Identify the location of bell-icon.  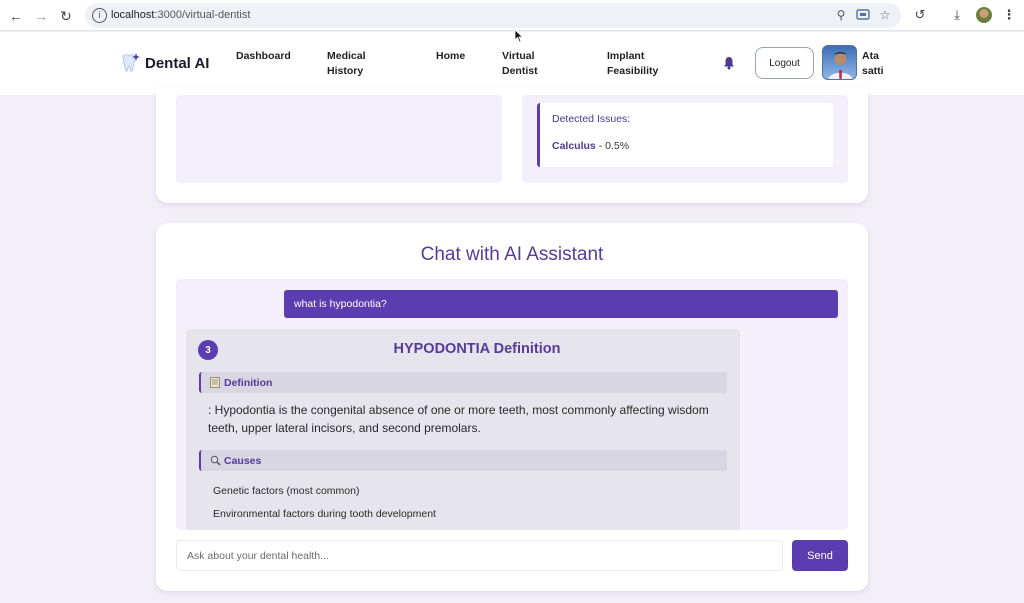
(729, 63).